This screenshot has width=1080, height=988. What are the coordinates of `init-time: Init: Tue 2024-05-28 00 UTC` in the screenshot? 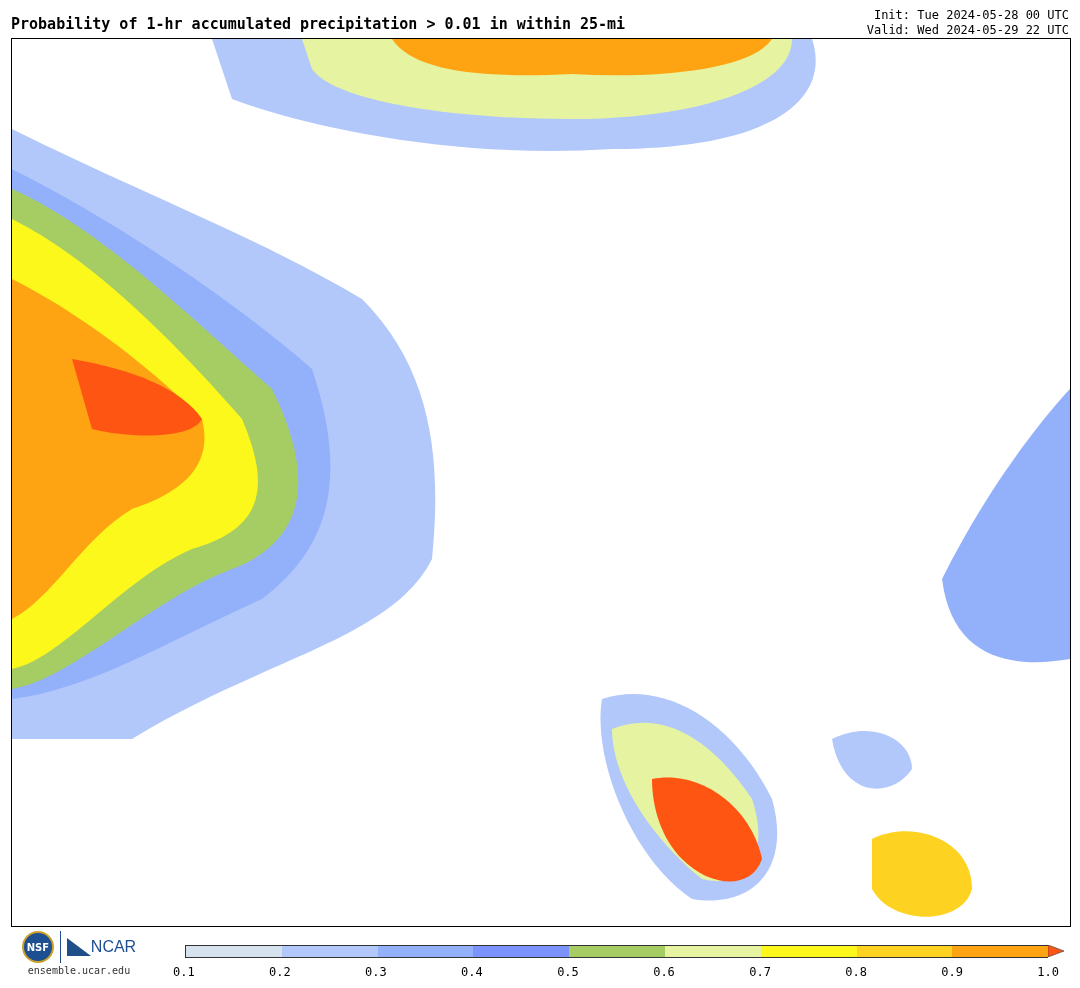 It's located at (971, 15).